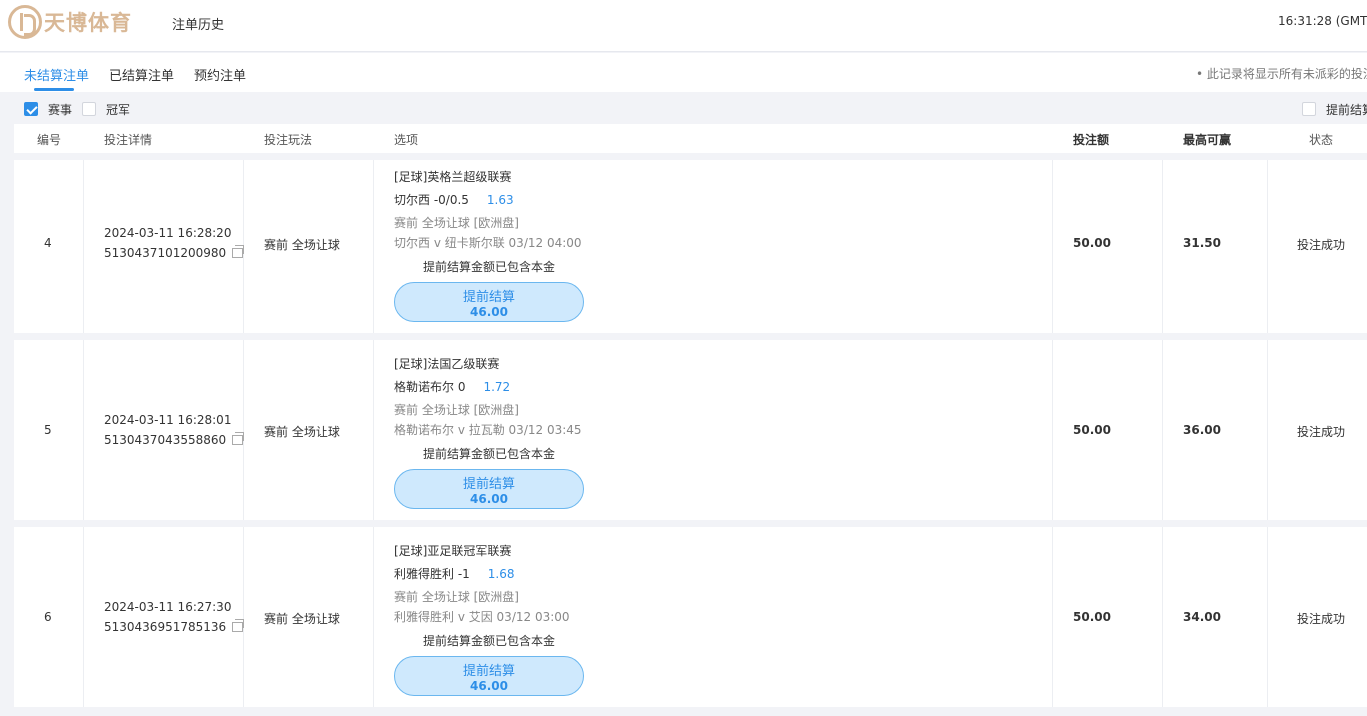 The image size is (1367, 716). I want to click on early-settle-checkbox-label: 提前结算, so click(1346, 109).